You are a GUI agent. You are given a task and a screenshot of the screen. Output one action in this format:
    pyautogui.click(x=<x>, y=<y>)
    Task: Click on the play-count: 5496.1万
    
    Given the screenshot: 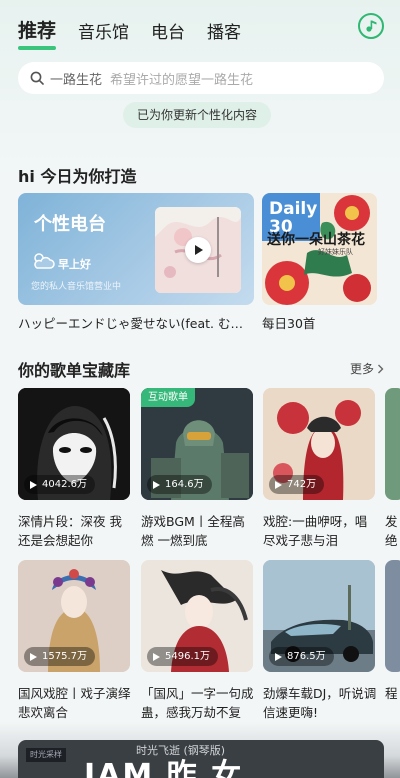 What is the action you would take?
    pyautogui.click(x=182, y=656)
    